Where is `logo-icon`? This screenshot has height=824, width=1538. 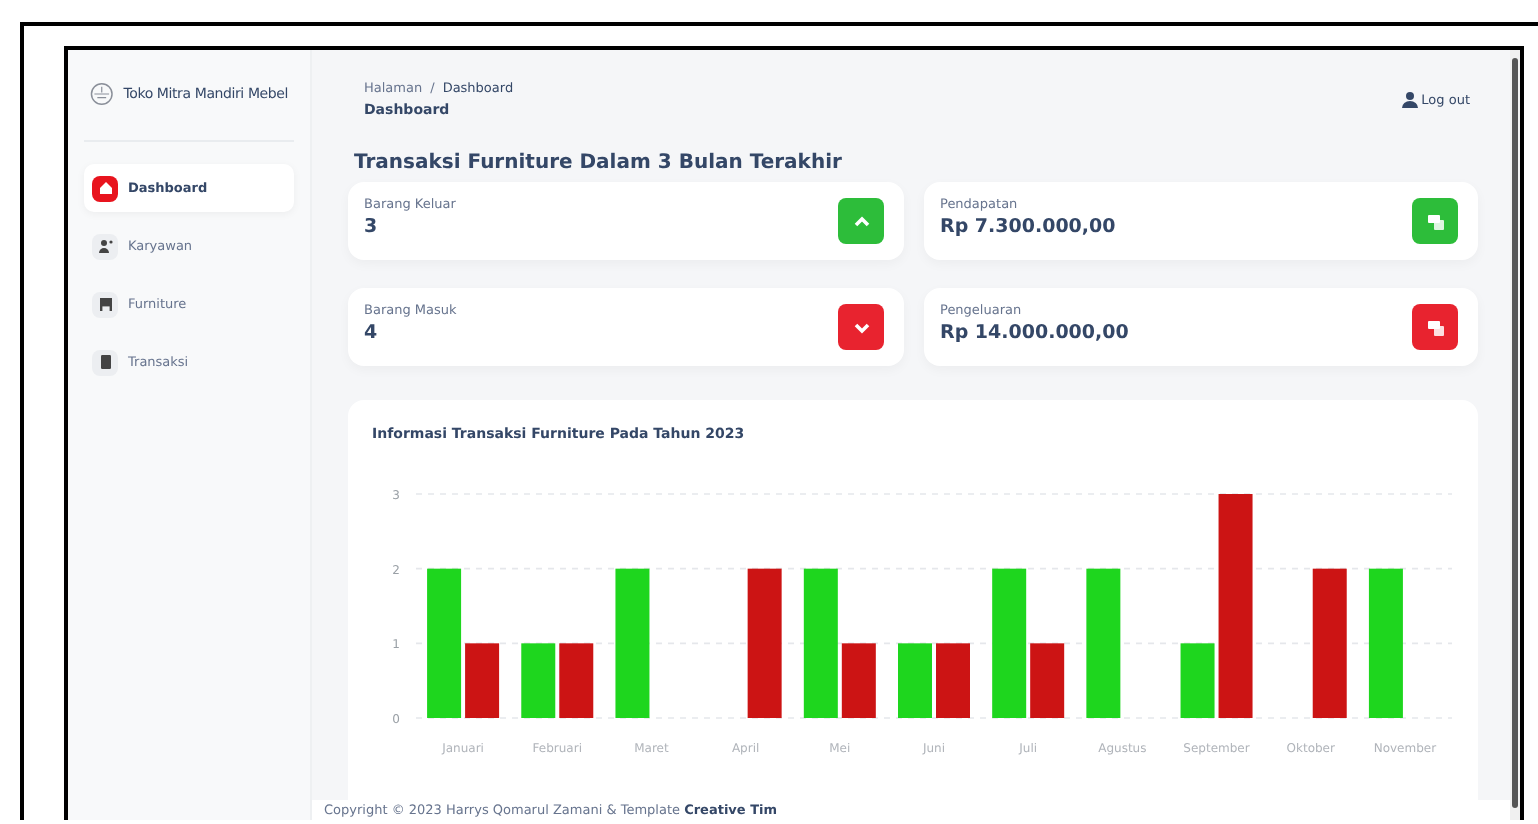
logo-icon is located at coordinates (102, 94).